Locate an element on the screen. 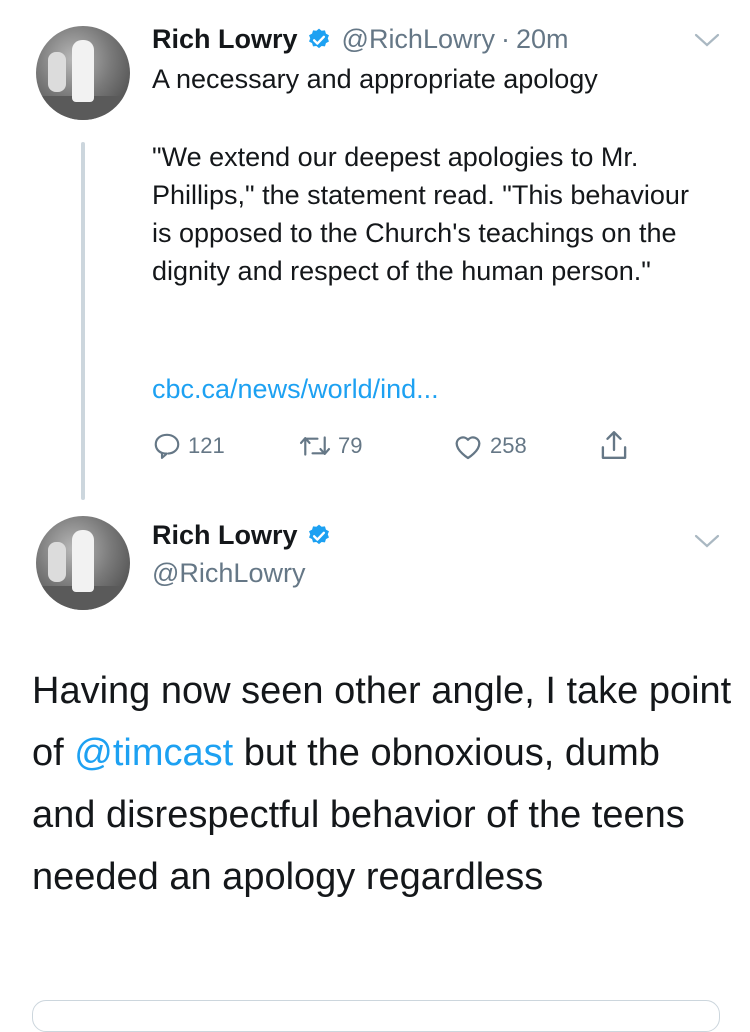 The height and width of the screenshot is (1032, 750). like-count: 258 is located at coordinates (508, 445).